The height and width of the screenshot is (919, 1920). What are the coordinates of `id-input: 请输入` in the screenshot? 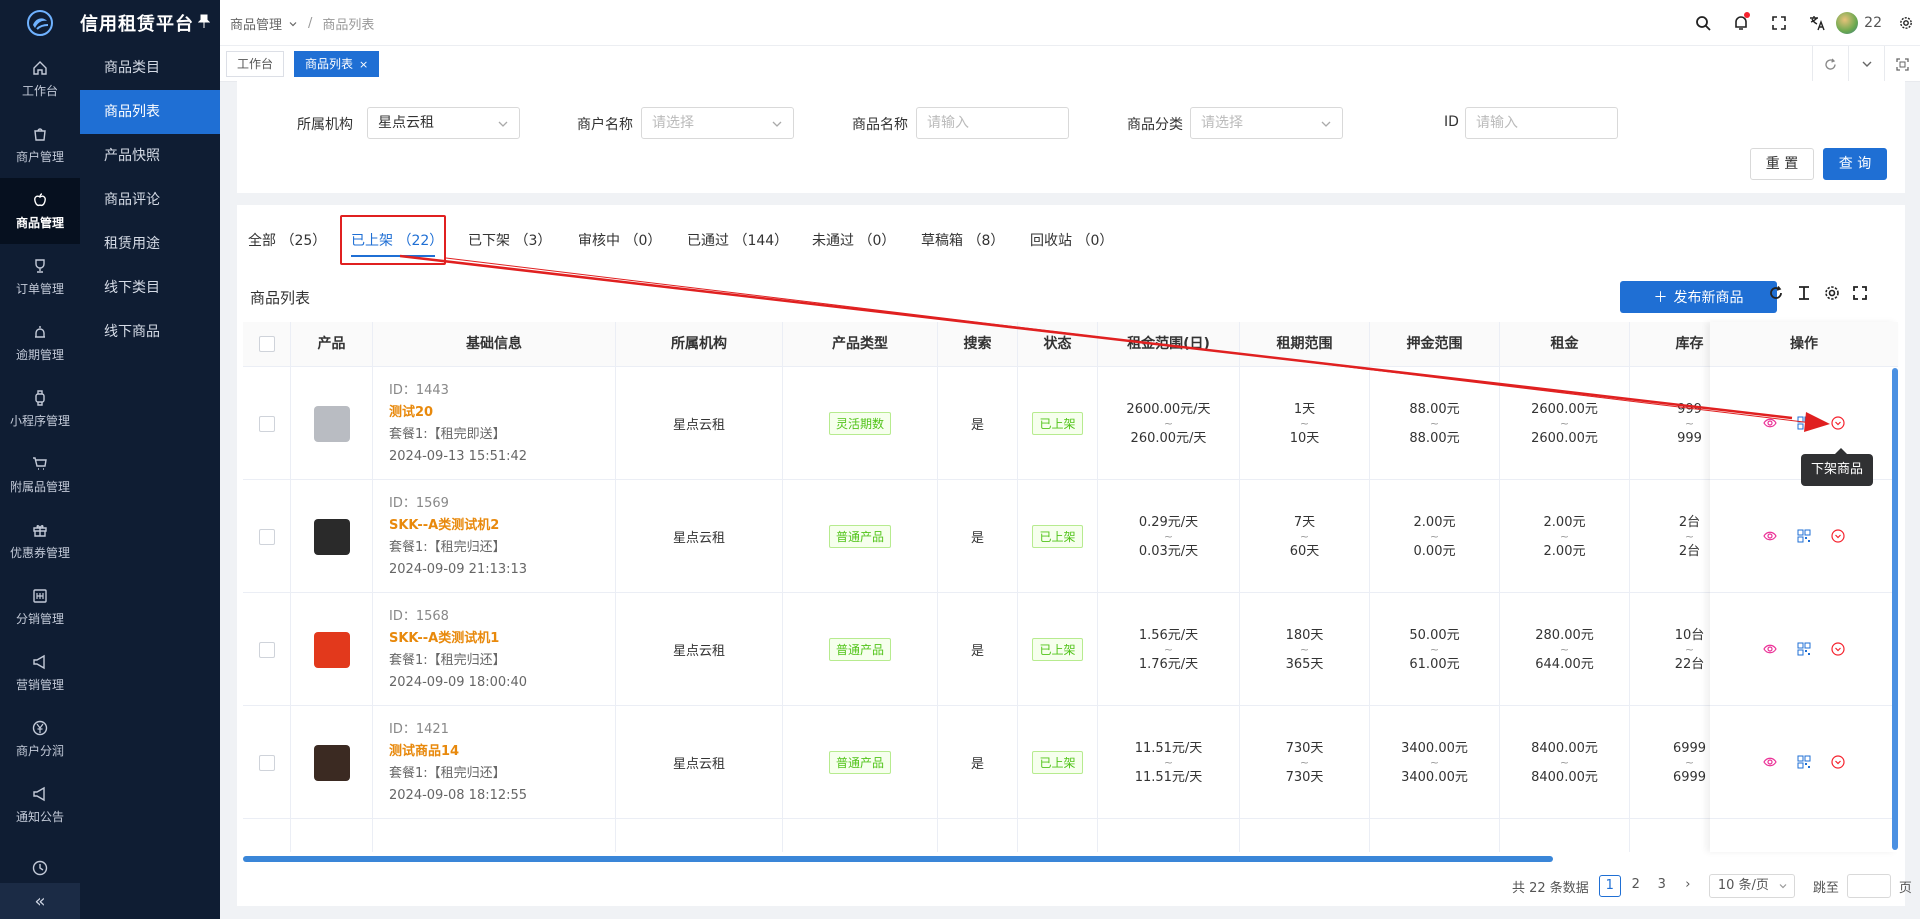 It's located at (1541, 123).